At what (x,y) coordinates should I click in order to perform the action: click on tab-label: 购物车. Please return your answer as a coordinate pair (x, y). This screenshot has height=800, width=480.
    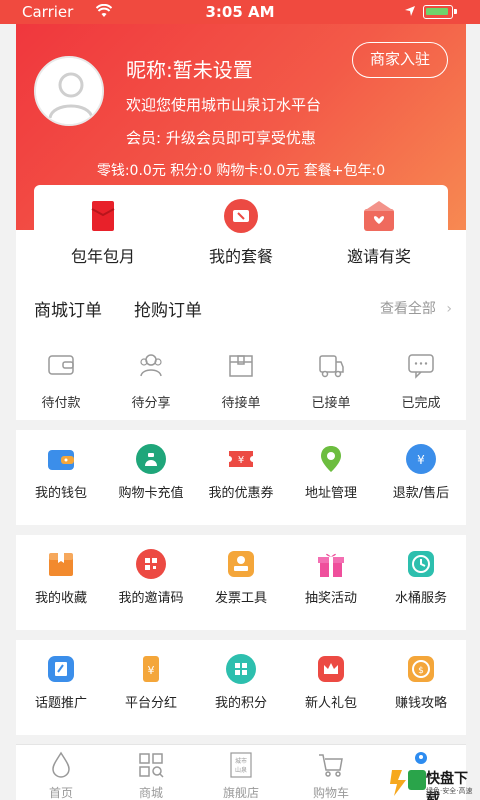
    Looking at the image, I should click on (330, 793).